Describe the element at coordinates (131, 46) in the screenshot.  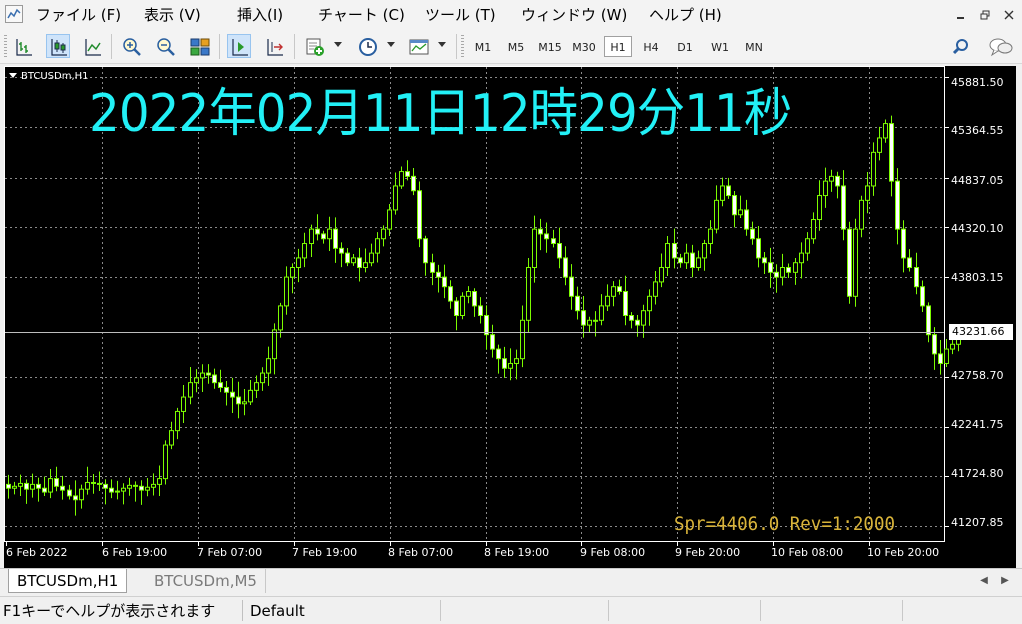
I see `zoom-in-icon` at that location.